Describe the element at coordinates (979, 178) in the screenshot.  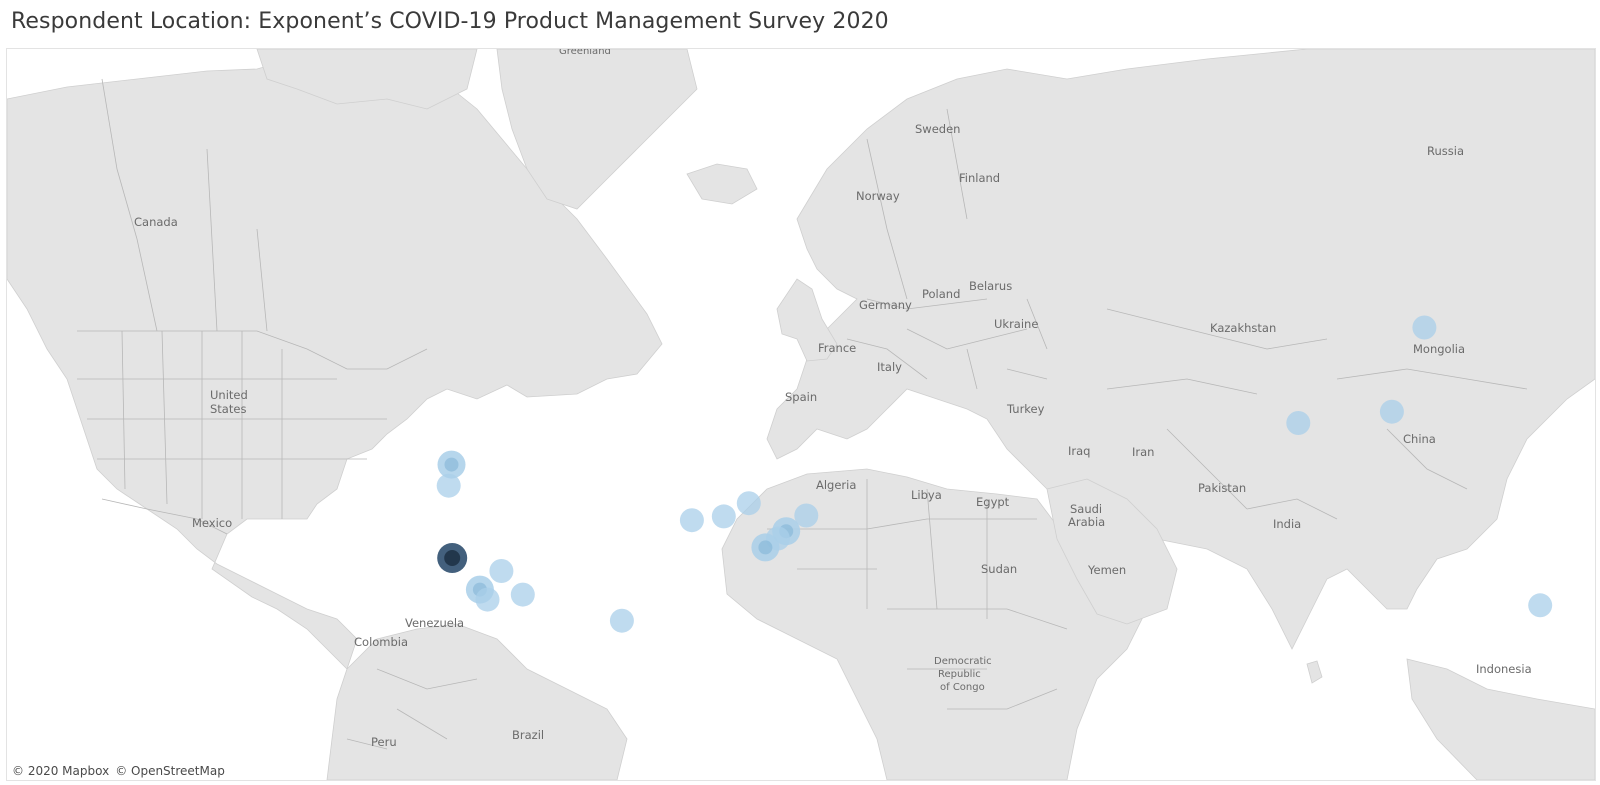
I see `map-label: Finland` at that location.